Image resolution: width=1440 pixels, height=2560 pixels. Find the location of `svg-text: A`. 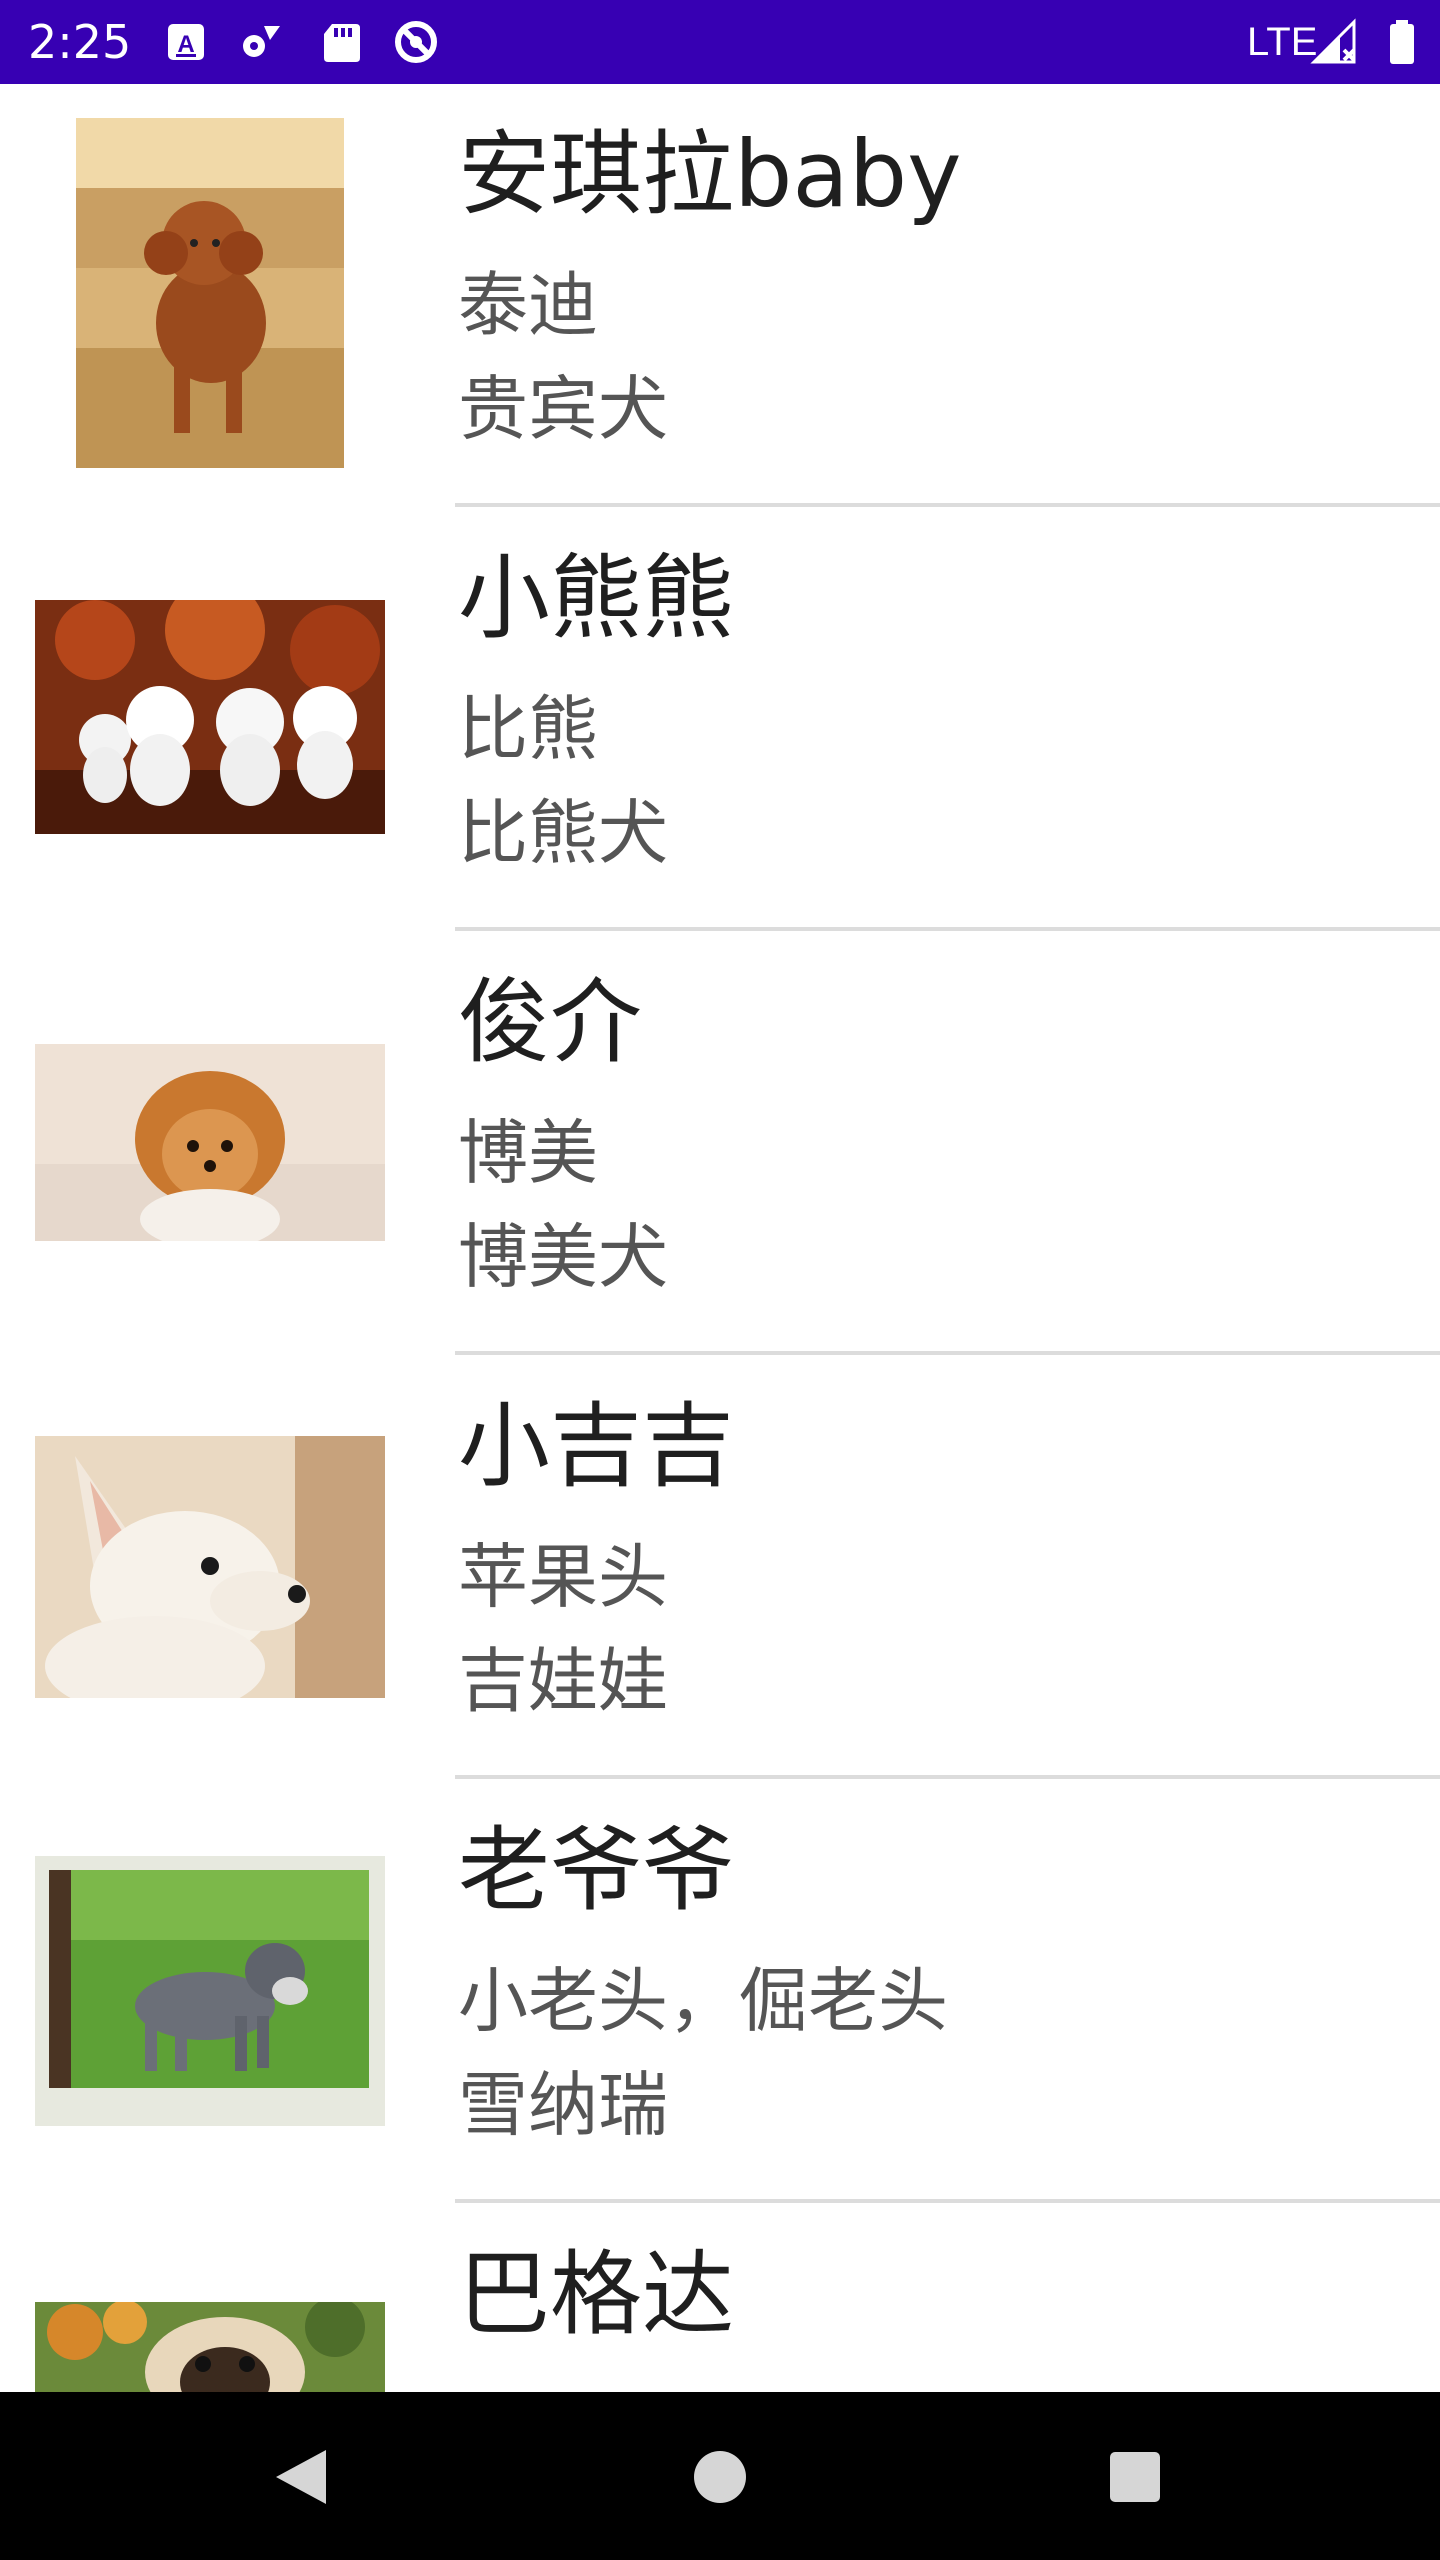

svg-text: A is located at coordinates (185, 44).